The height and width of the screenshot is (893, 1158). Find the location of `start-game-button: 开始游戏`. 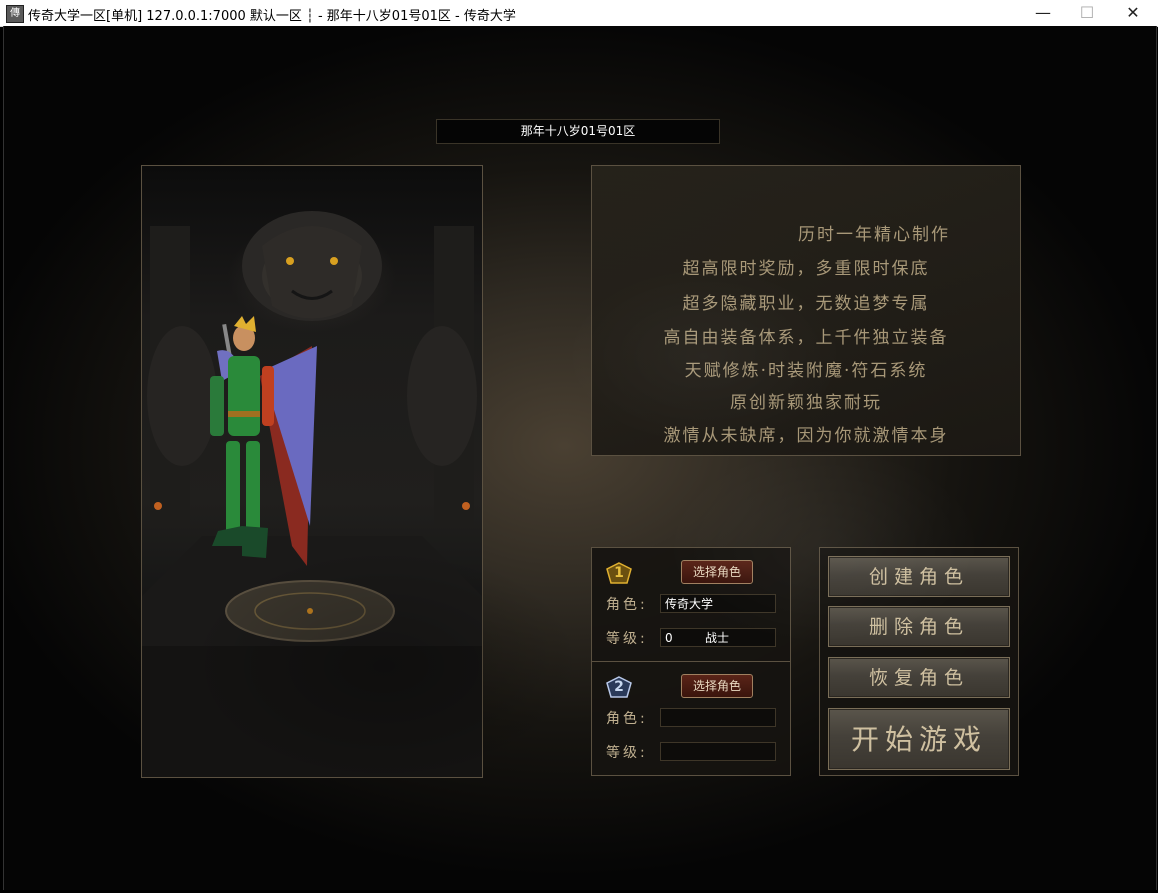

start-game-button: 开始游戏 is located at coordinates (919, 739).